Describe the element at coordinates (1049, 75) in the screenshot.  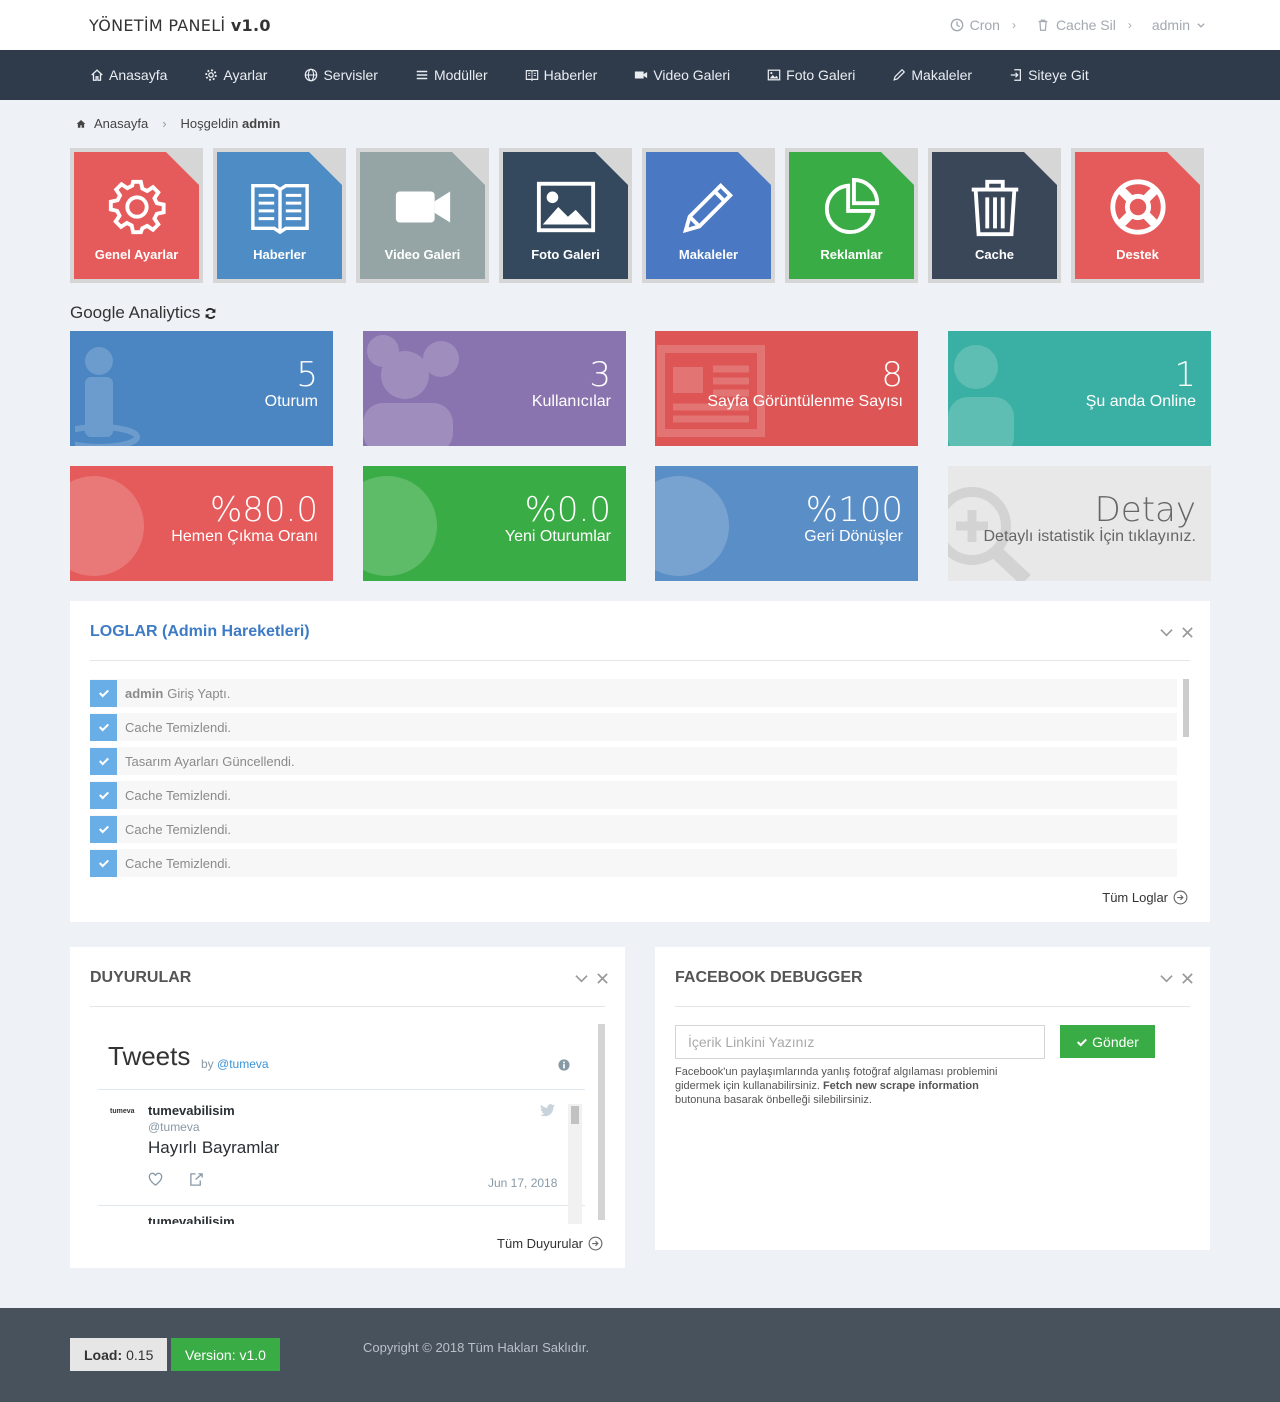
I see `nav-item-siteye-git: Siteye Git` at that location.